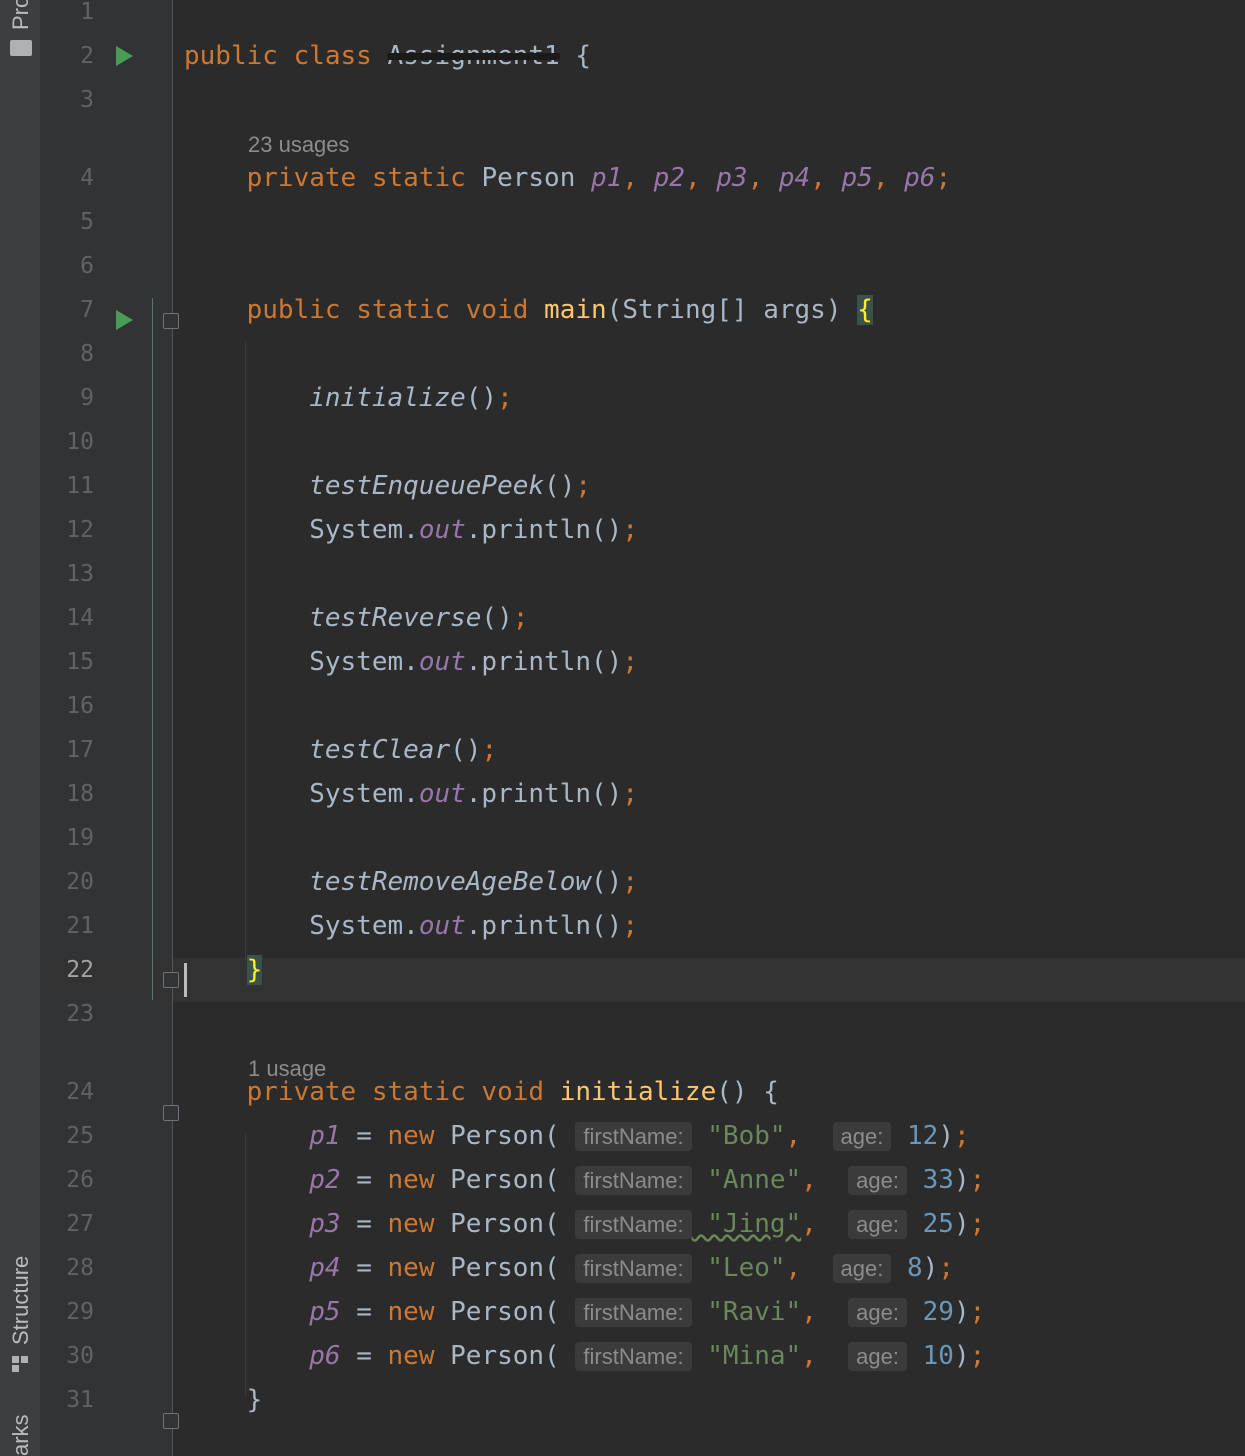  I want to click on code-line: 9 initialize();, so click(622, 398).